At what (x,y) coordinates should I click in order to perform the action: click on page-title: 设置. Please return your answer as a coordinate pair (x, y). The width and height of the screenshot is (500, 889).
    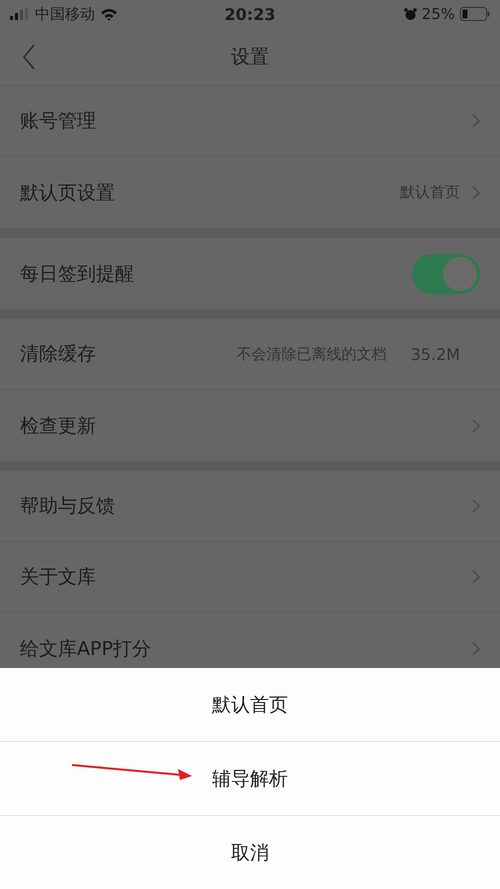
    Looking at the image, I should click on (250, 57).